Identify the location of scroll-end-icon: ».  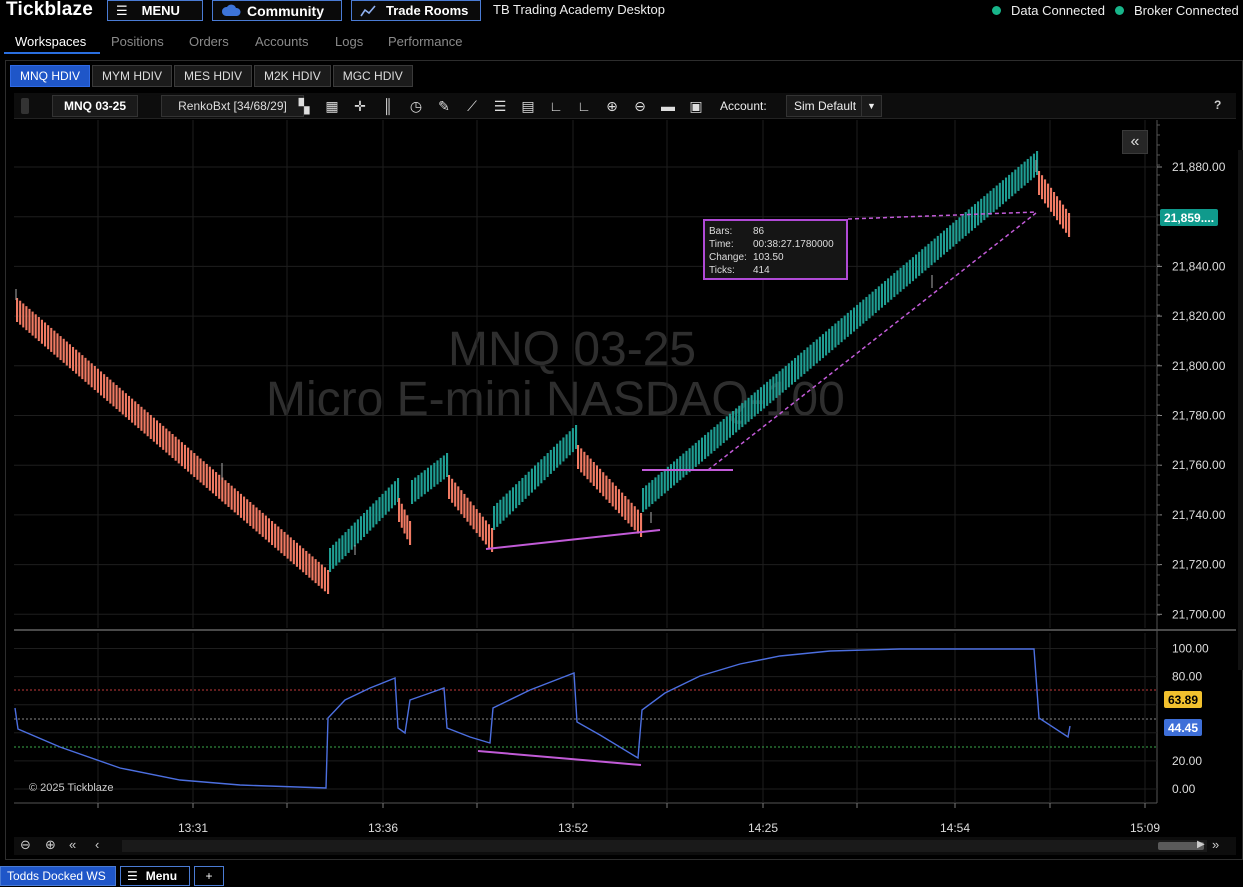
(1215, 844).